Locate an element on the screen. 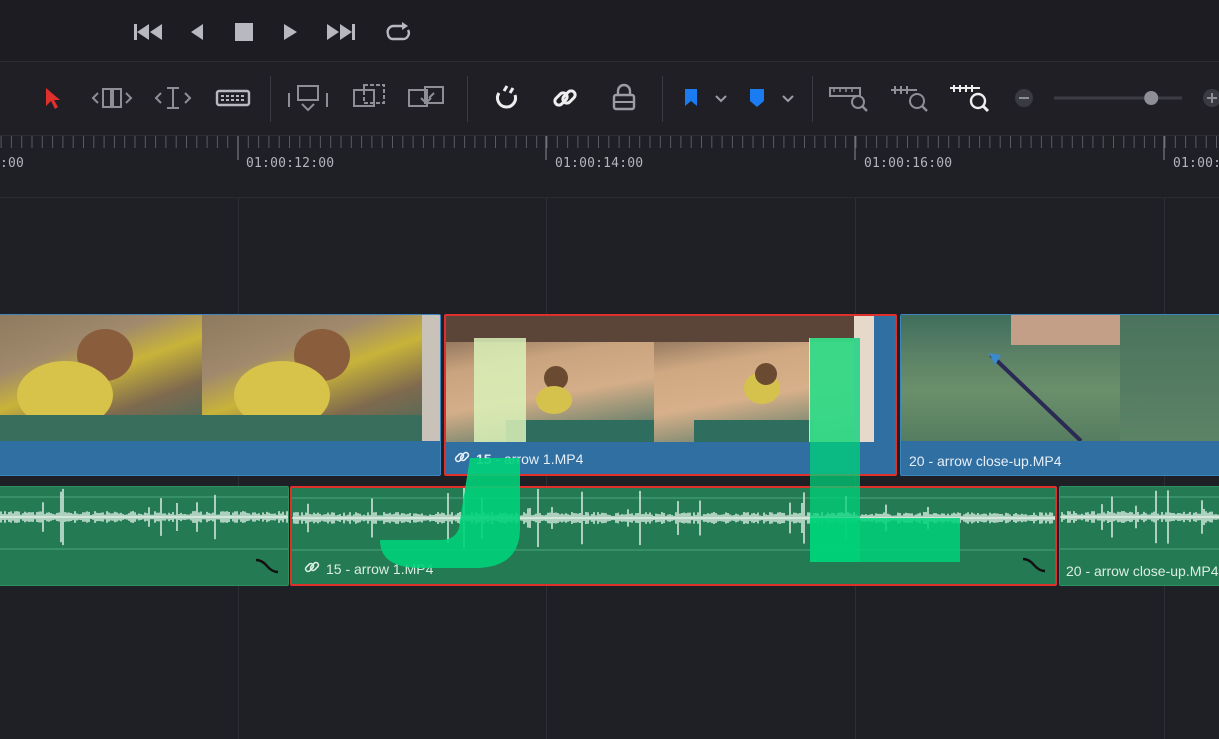 Image resolution: width=1219 pixels, height=739 pixels. audio-waveform is located at coordinates (144, 519).